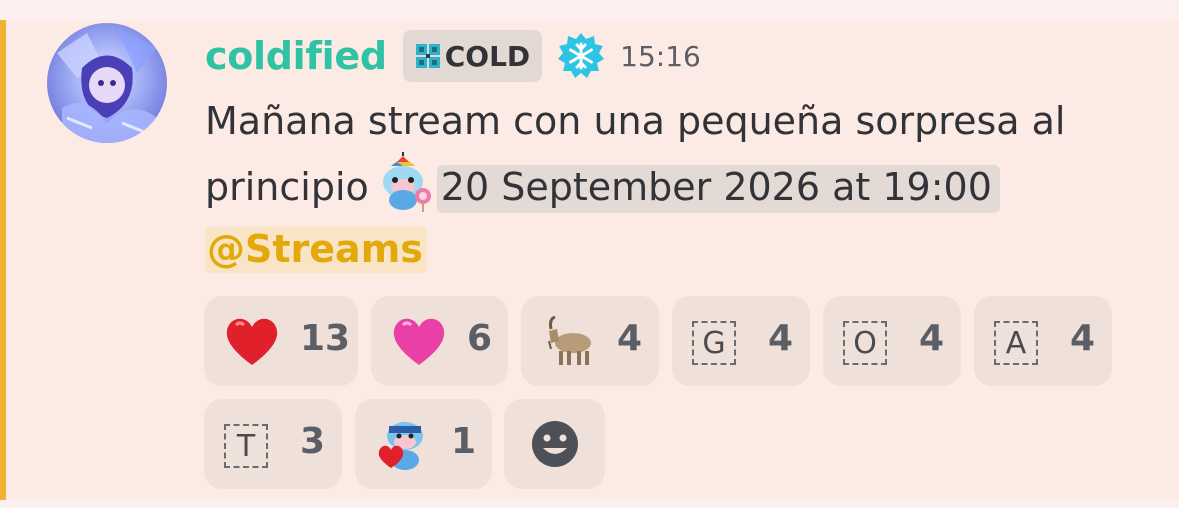  I want to click on reaction-count: 6, so click(480, 338).